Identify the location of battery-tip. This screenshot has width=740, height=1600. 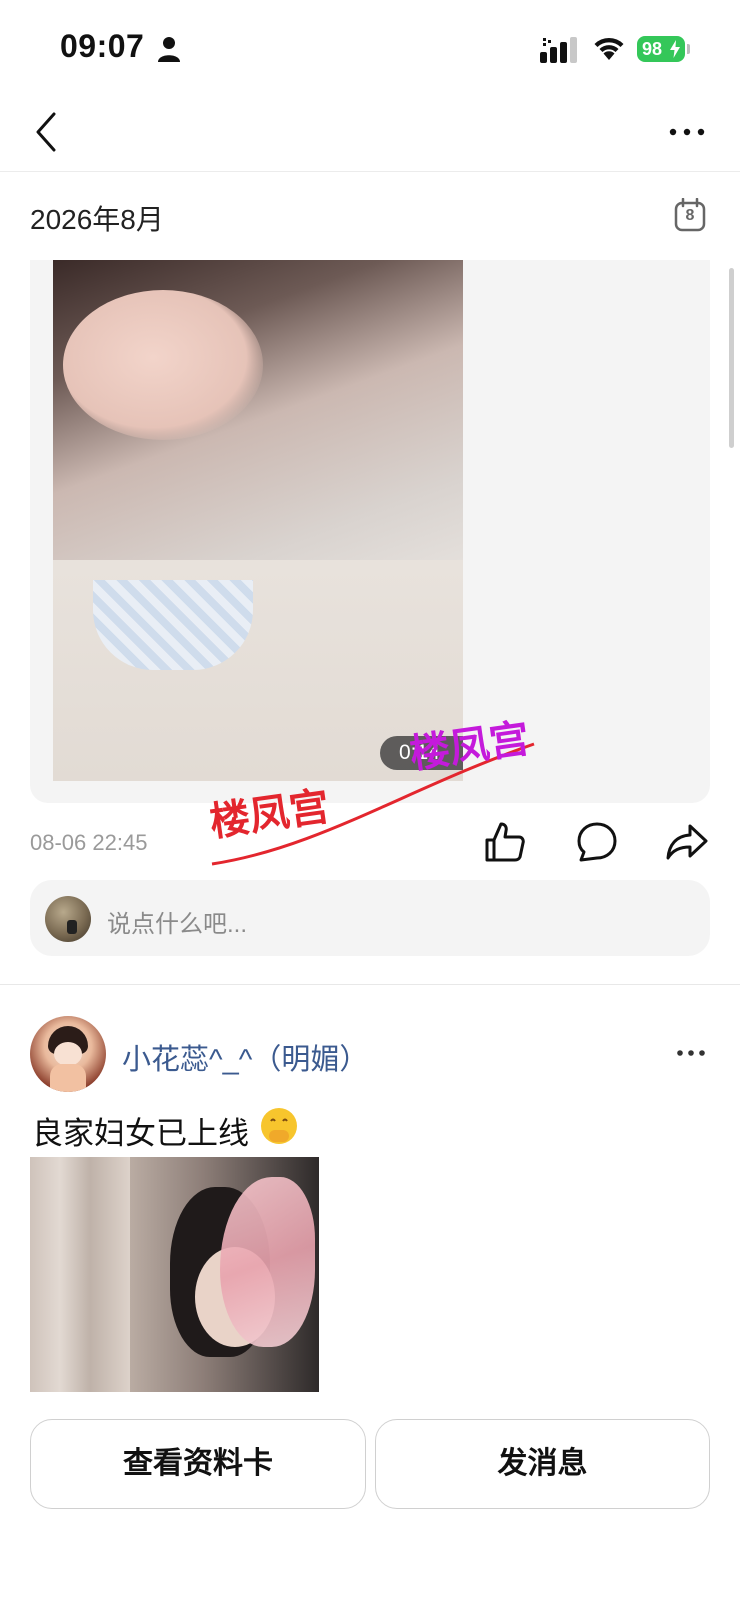
(688, 49).